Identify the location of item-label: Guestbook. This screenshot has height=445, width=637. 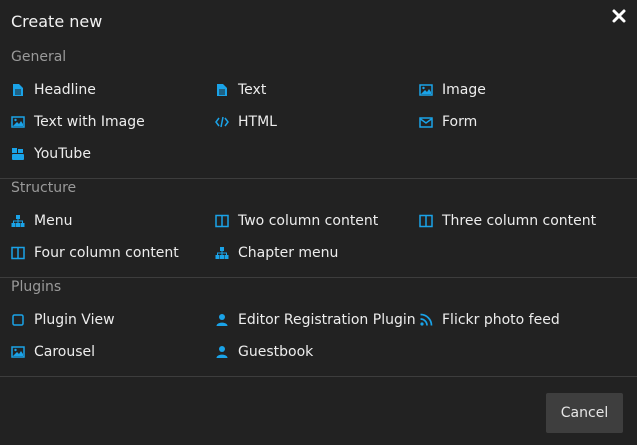
(276, 352).